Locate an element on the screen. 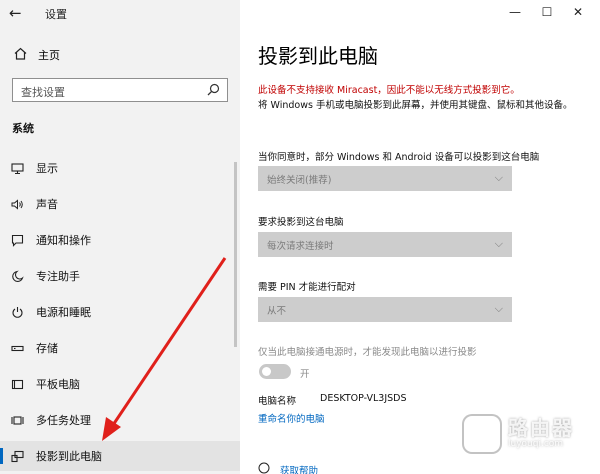  setting-label-availability: 当你同意时，部分 Windows 和 Android 设备可以投影到这台电脑 is located at coordinates (399, 157).